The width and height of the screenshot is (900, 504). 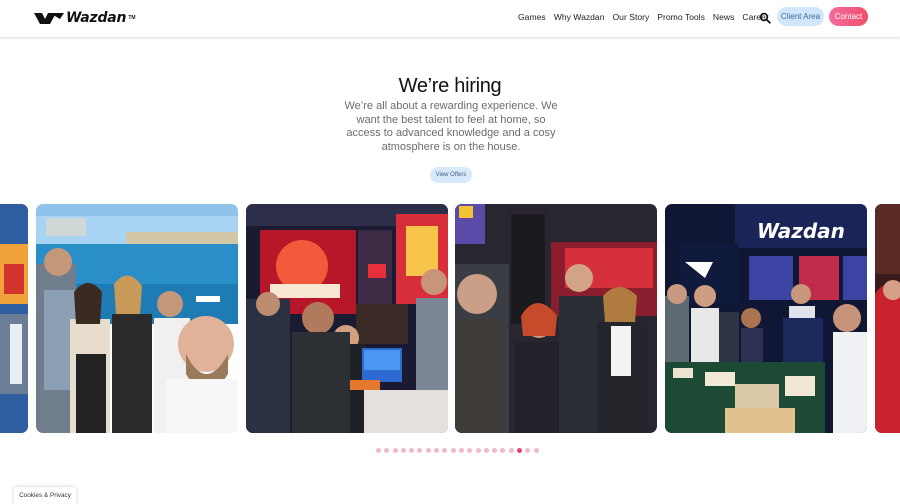 I want to click on nav-news: News, so click(x=724, y=17).